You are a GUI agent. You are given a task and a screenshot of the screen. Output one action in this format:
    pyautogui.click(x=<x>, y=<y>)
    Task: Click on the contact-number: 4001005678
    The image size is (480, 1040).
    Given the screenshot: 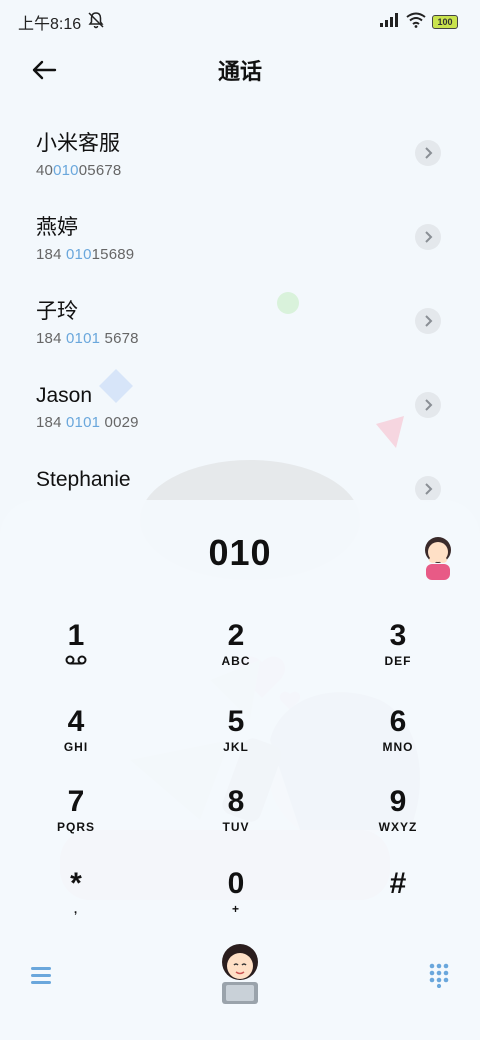 What is the action you would take?
    pyautogui.click(x=79, y=170)
    